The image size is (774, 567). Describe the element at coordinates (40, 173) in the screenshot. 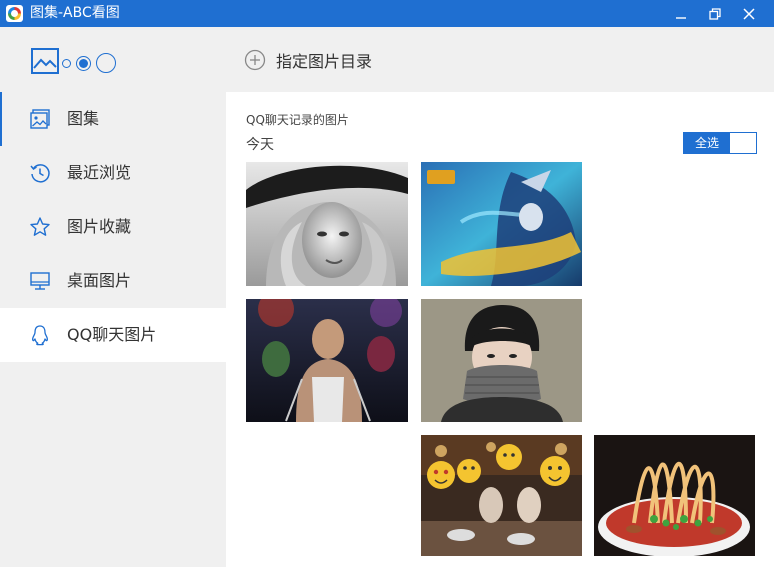

I see `history-icon` at that location.